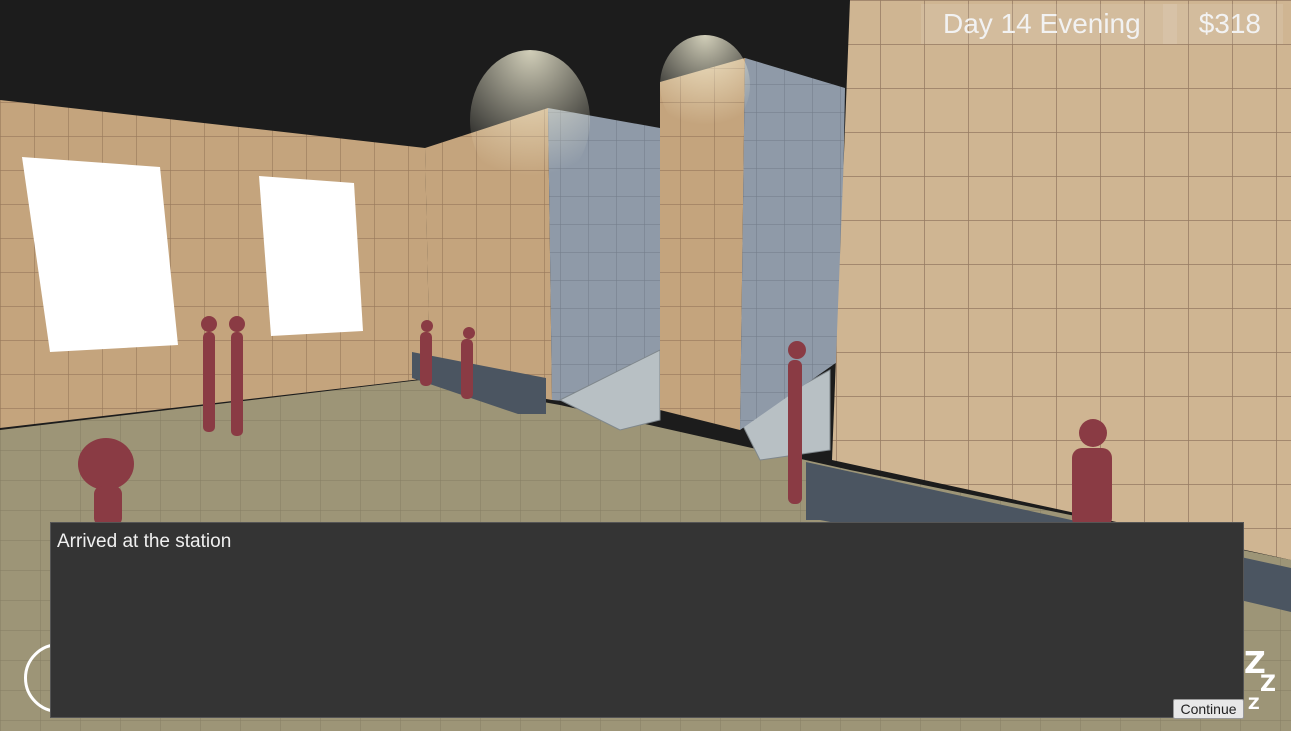 The height and width of the screenshot is (731, 1291). I want to click on hud-divider, so click(1169, 24).